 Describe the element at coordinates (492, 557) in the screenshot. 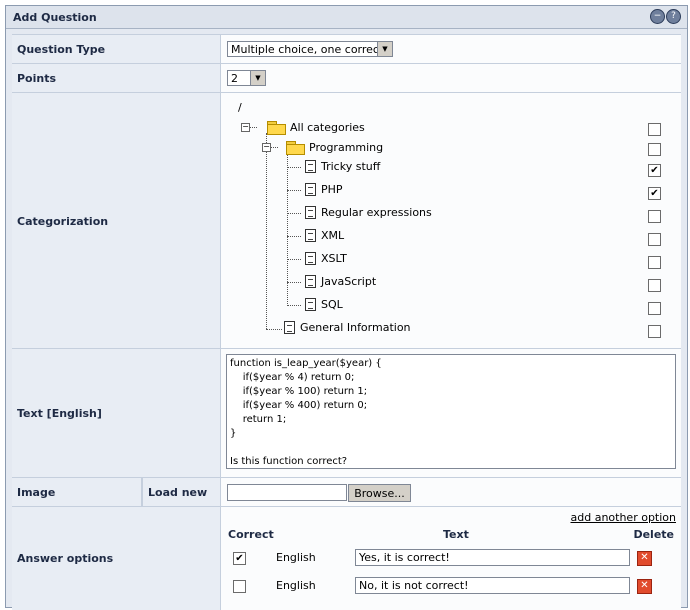

I see `answer-text-input: Yes, it is correct!` at that location.